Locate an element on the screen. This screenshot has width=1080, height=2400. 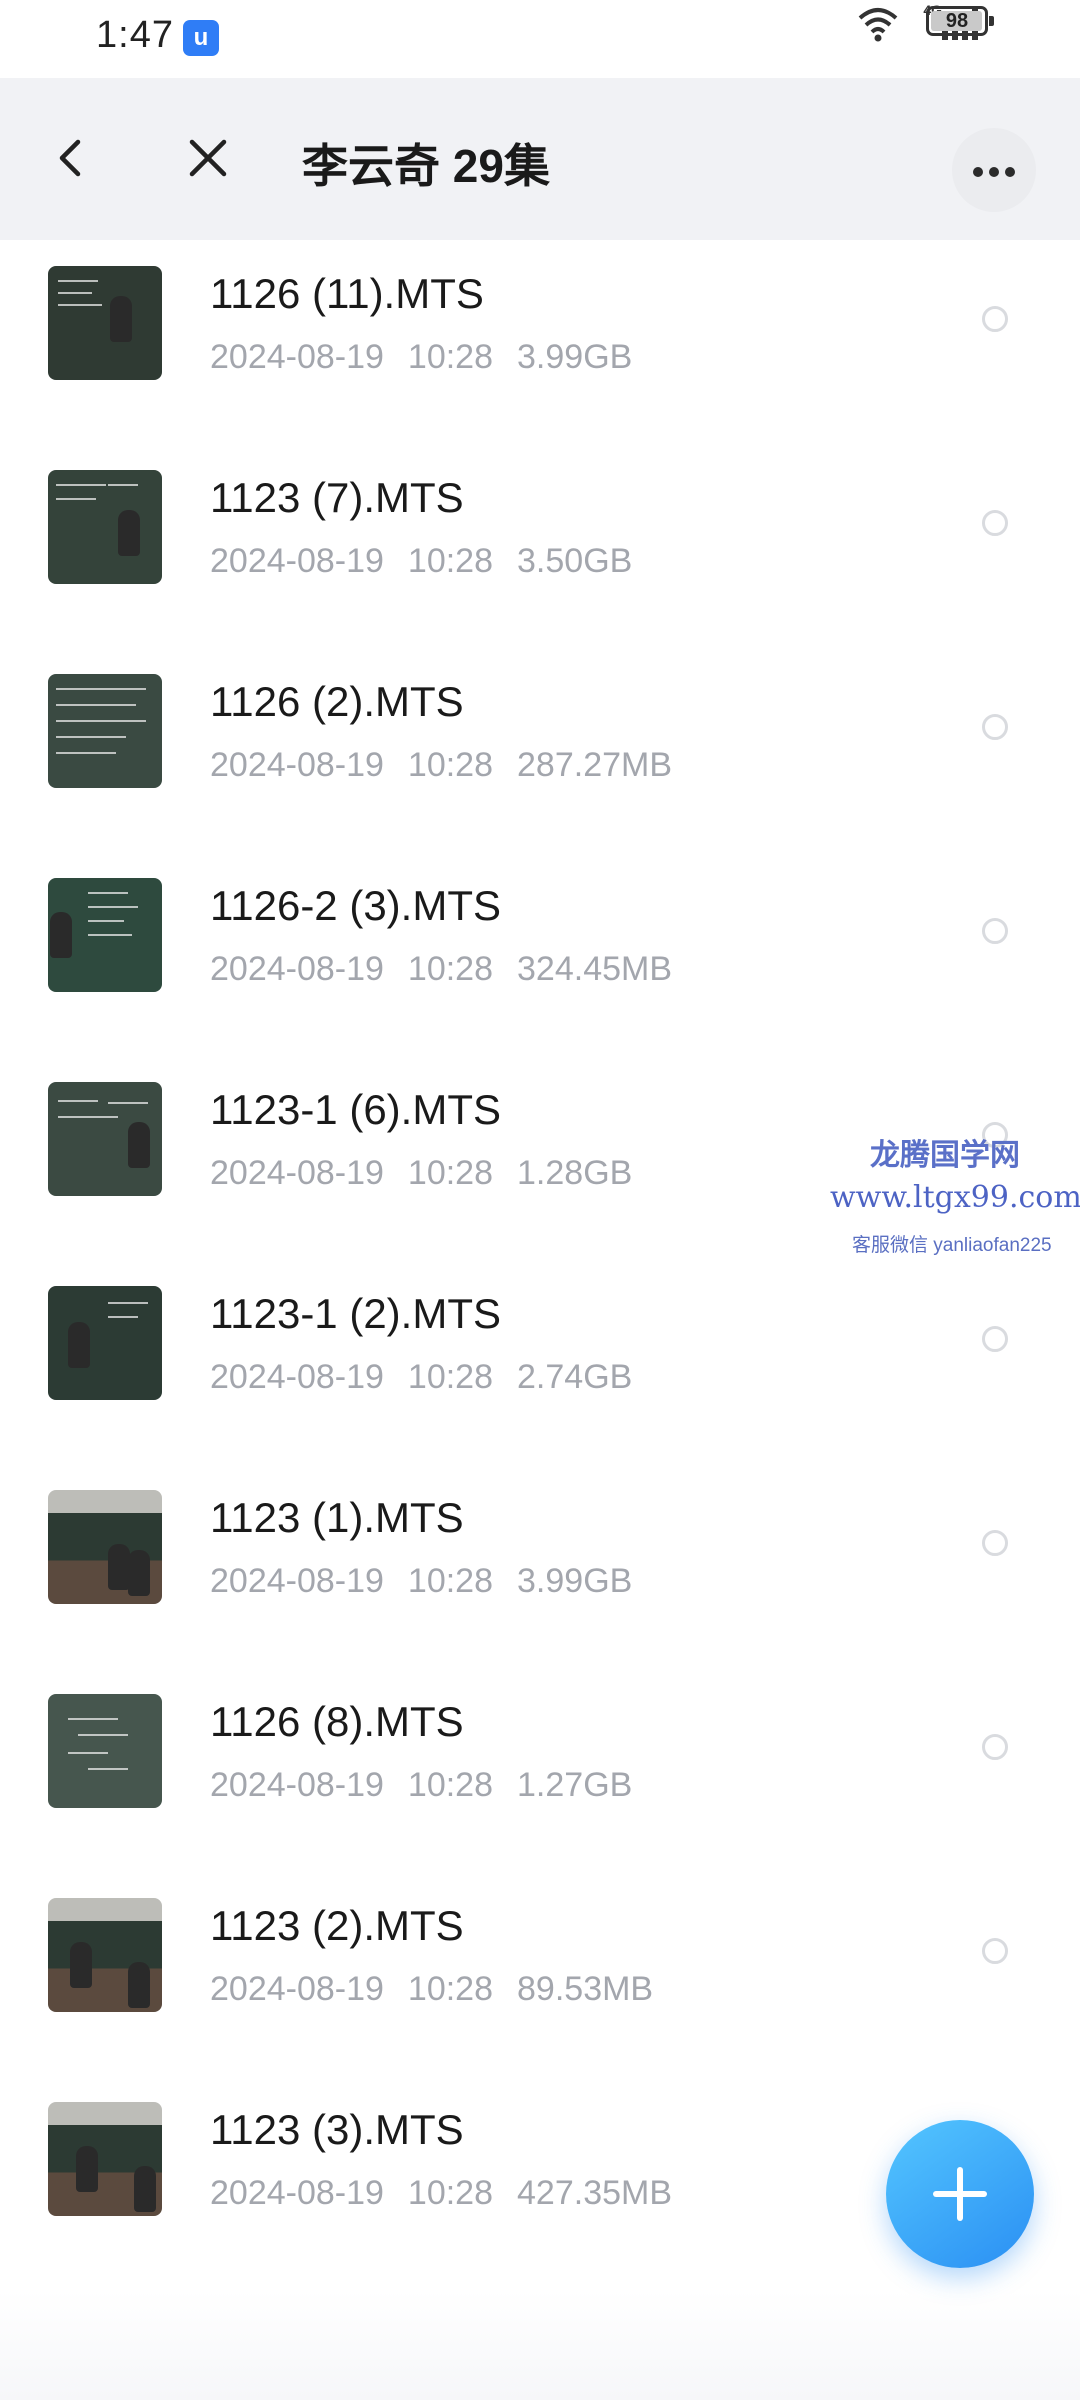
file-row: 1123 (1).MTS 2024-08-19 10:28 3.99GB is located at coordinates (540, 1566).